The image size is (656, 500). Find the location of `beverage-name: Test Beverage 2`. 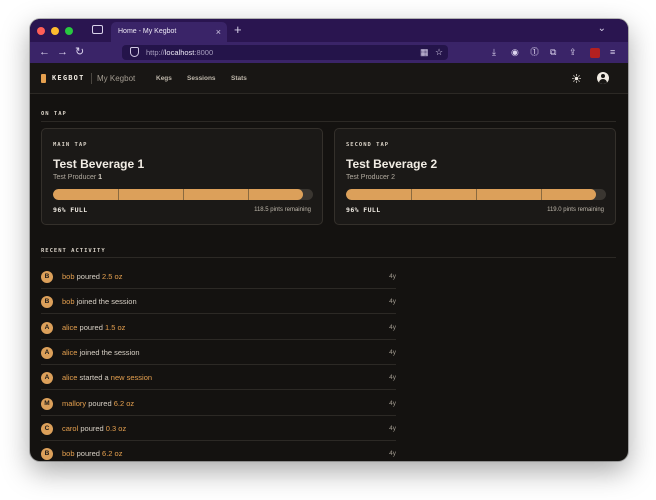

beverage-name: Test Beverage 2 is located at coordinates (391, 164).